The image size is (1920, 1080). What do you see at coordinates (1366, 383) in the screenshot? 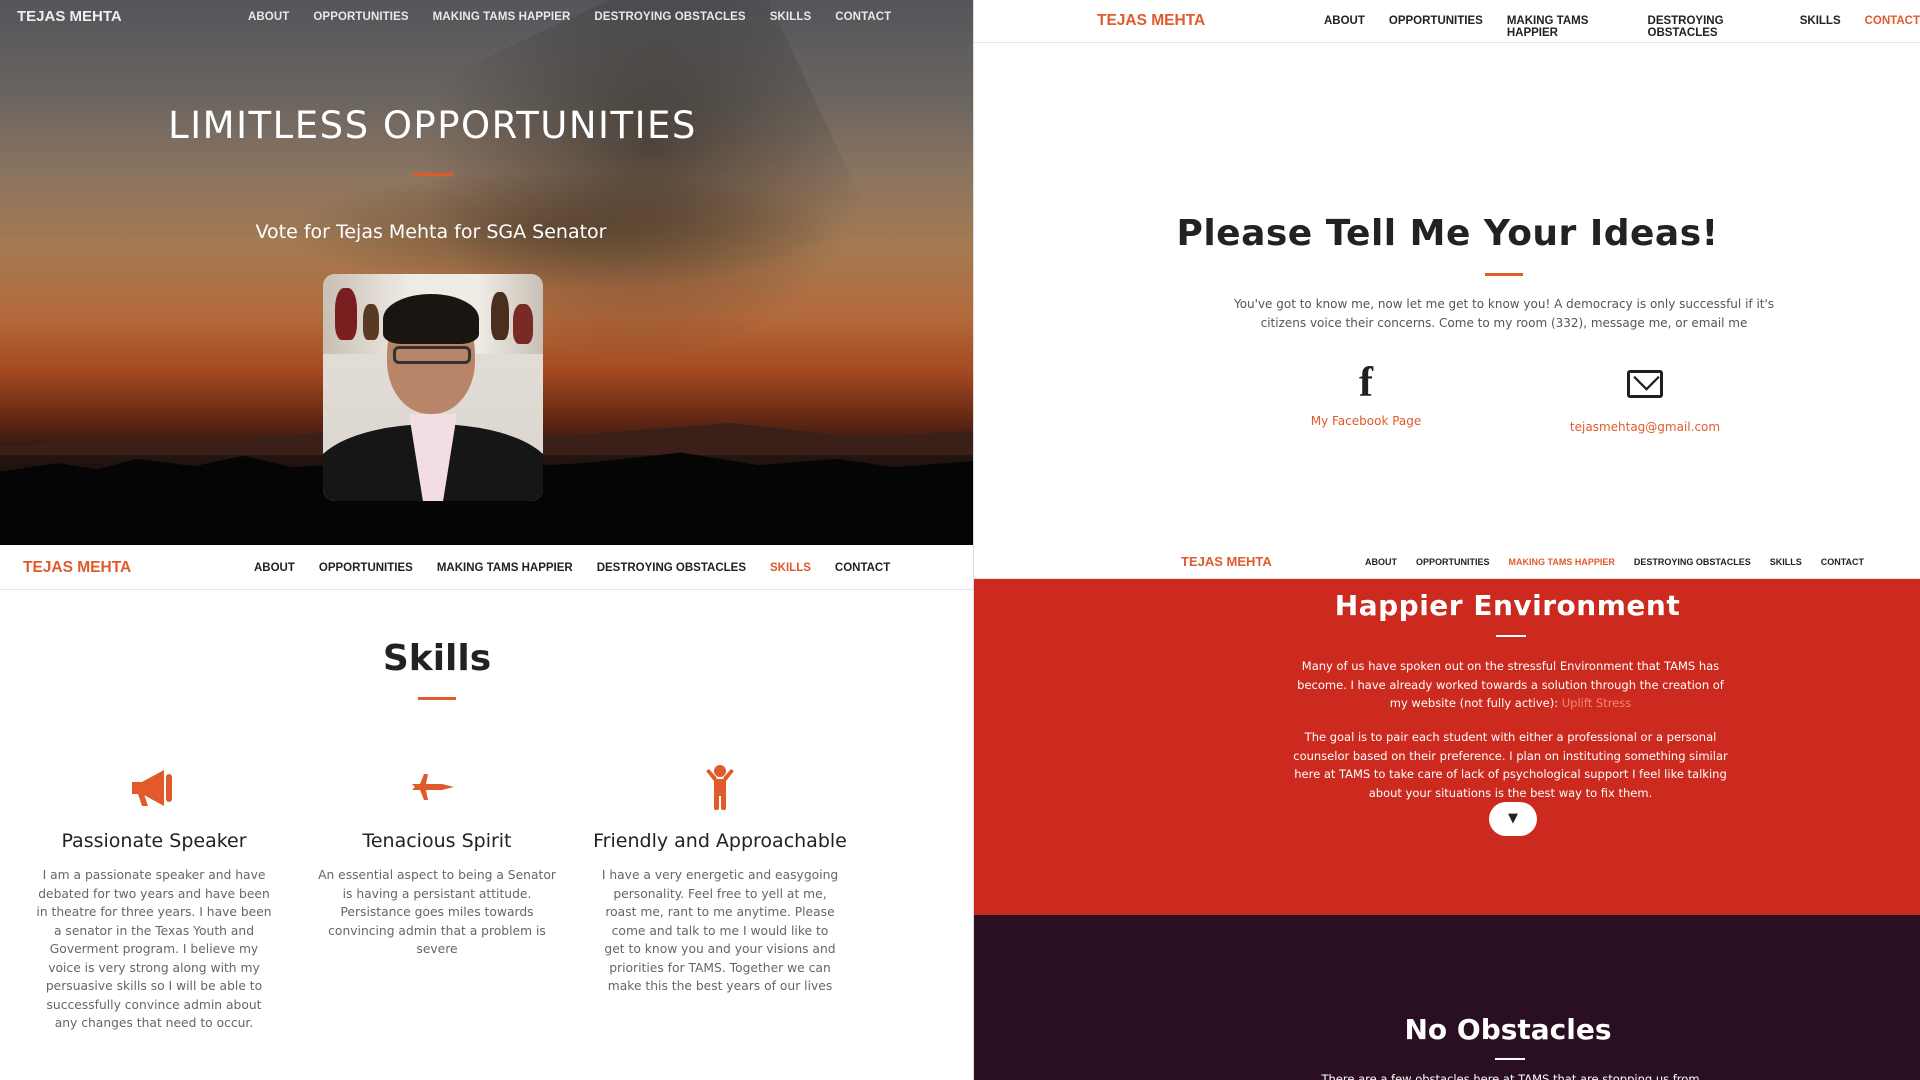
I see `facebook-icon: f` at bounding box center [1366, 383].